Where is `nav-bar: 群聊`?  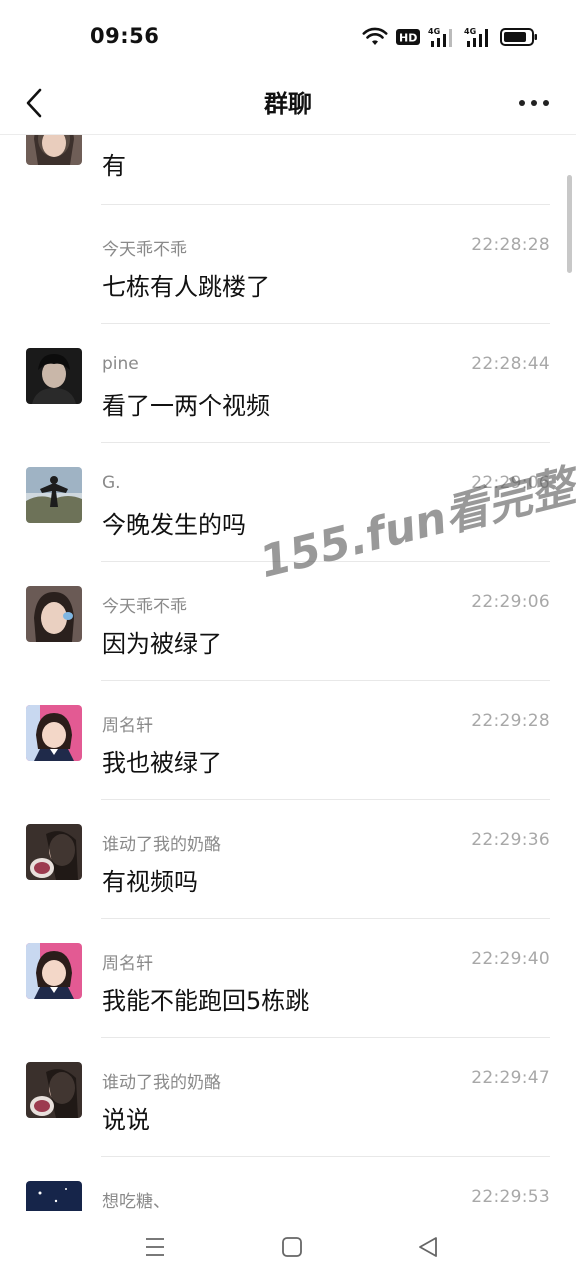
nav-bar: 群聊 is located at coordinates (288, 103).